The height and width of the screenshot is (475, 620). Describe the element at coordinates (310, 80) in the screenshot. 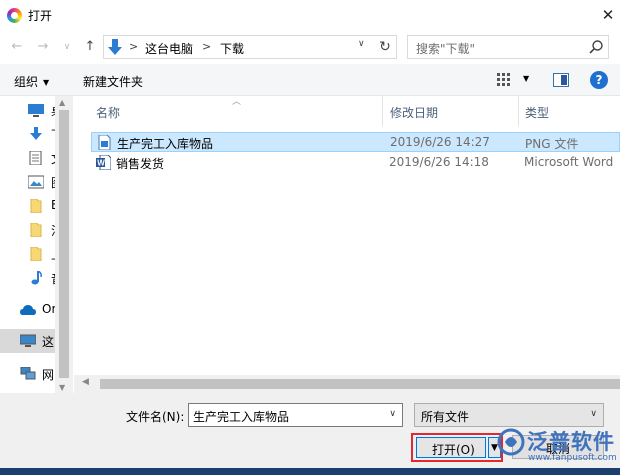

I see `command-toolbar: 组织 ▼ 新建文件夹 ▼ ?` at that location.